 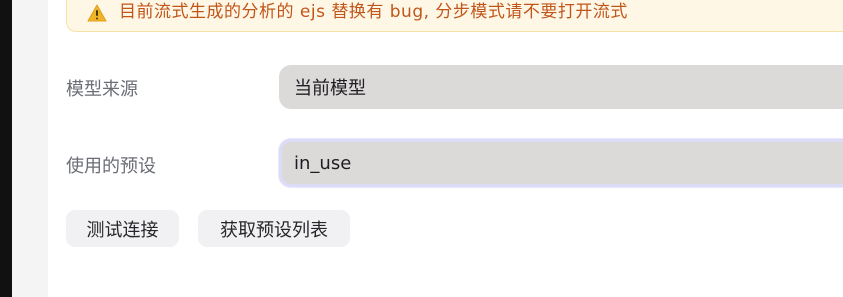 I want to click on model-source-select: 当前模型, so click(x=561, y=87).